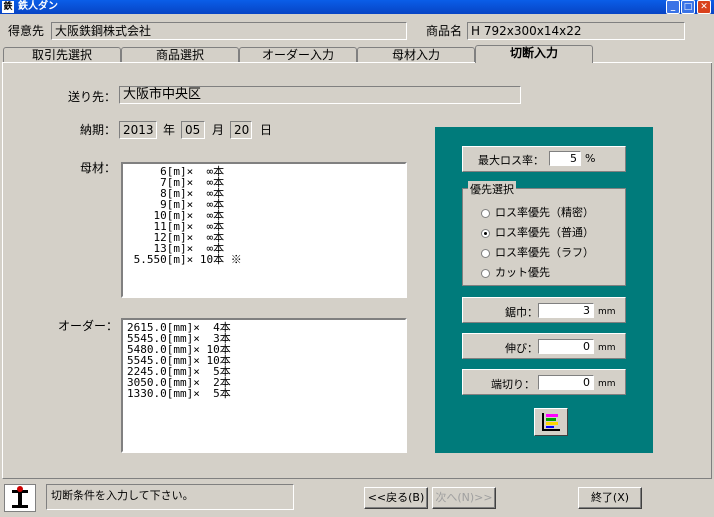 The height and width of the screenshot is (517, 714). I want to click on ironman-logo-icon, so click(20, 497).